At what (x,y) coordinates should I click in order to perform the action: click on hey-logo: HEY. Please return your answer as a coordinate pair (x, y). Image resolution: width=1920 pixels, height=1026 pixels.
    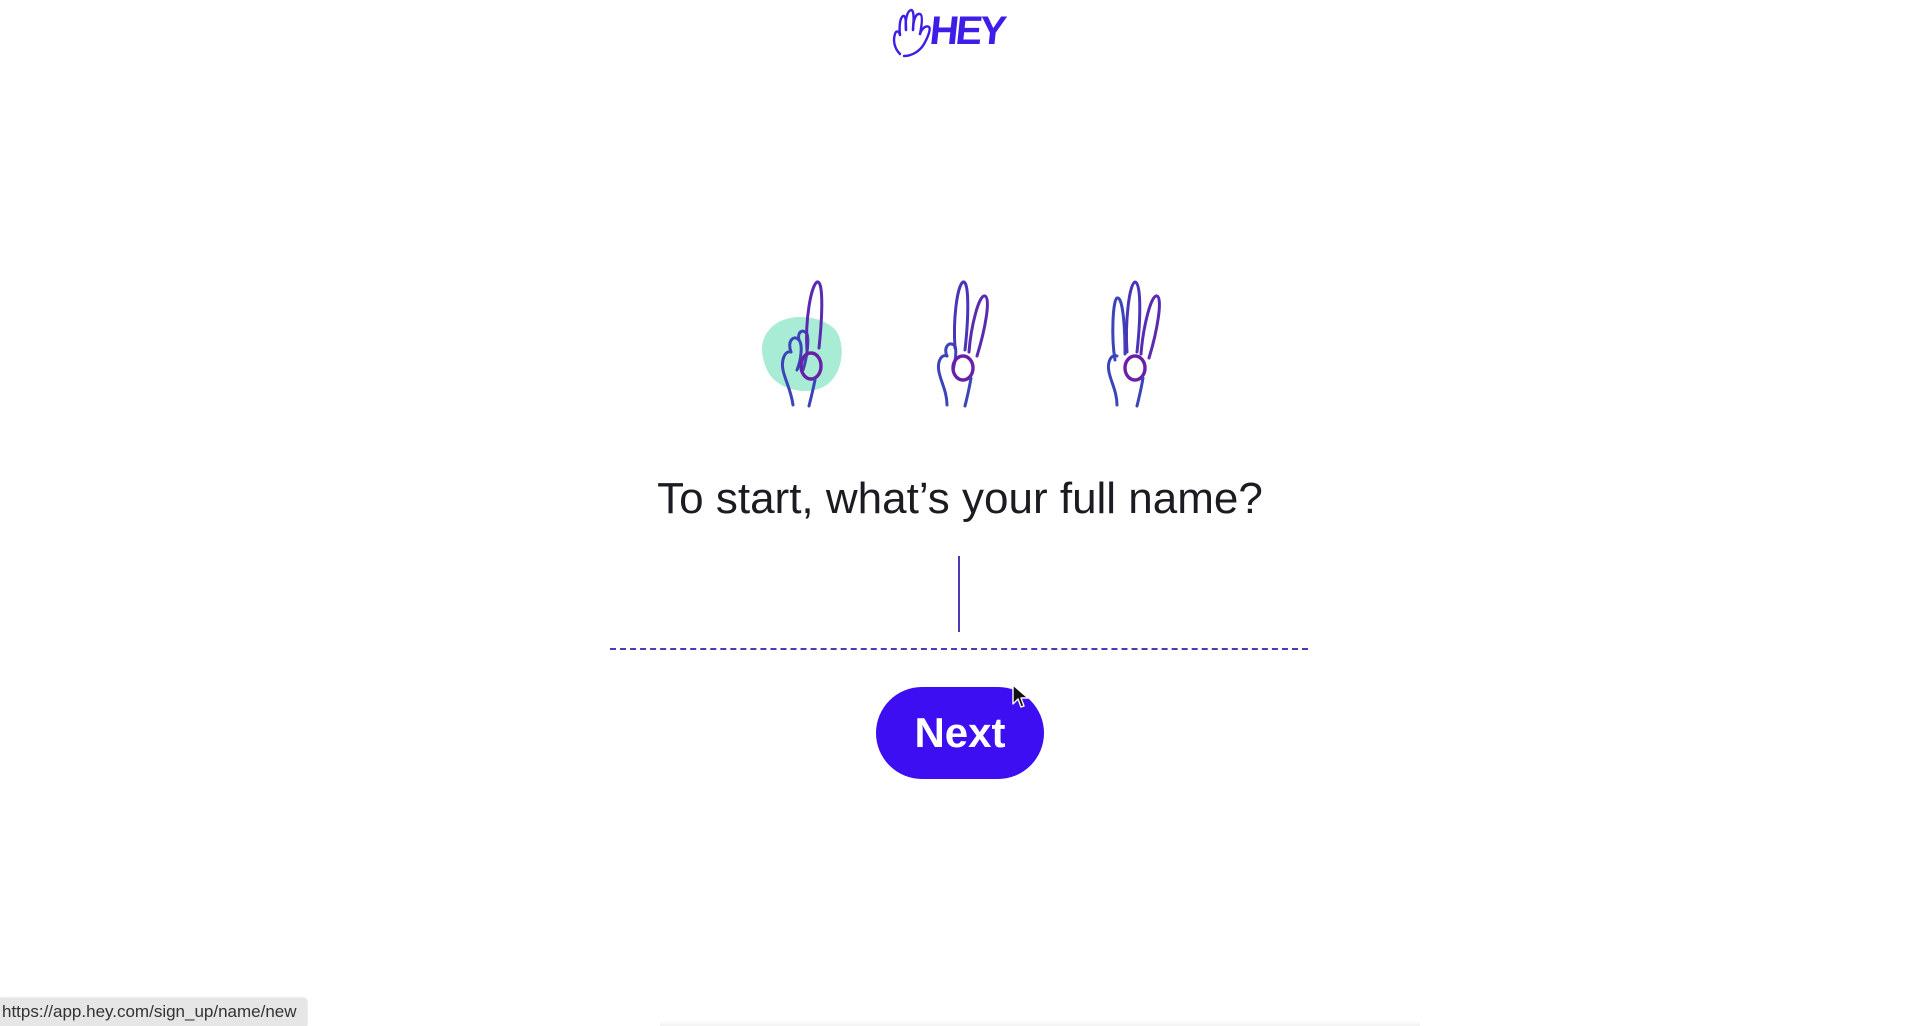
    Looking at the image, I should click on (948, 31).